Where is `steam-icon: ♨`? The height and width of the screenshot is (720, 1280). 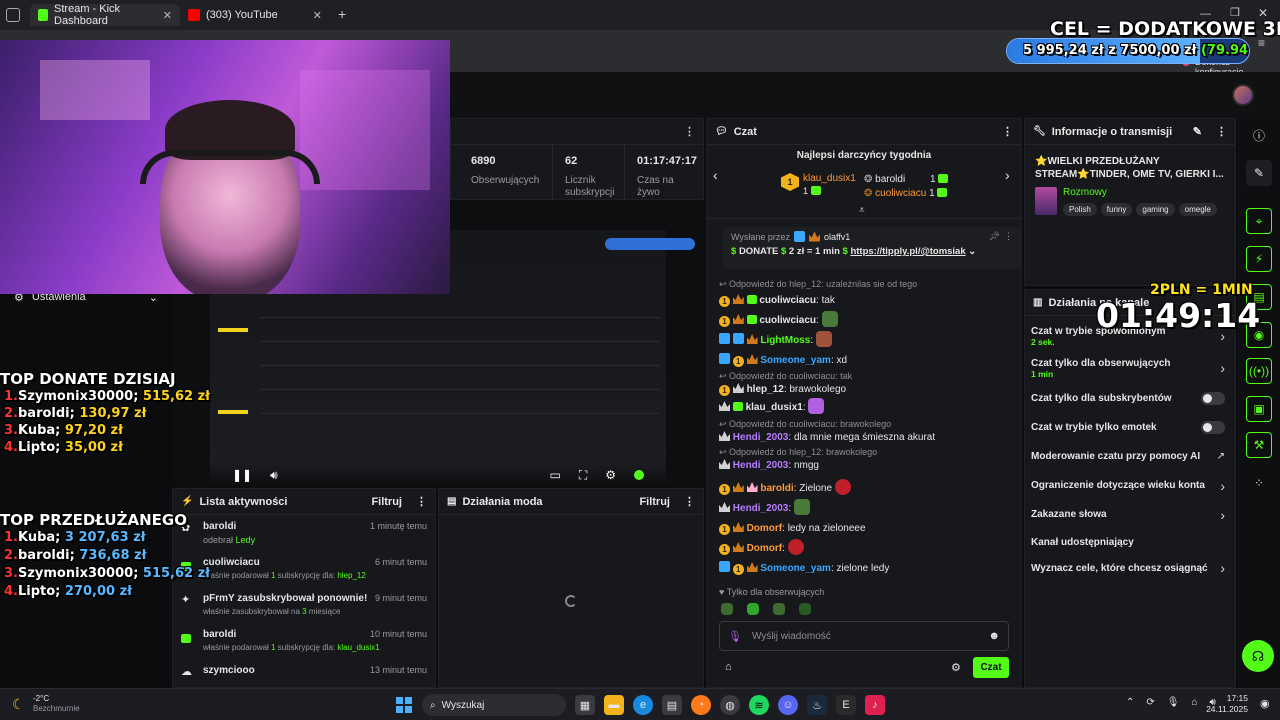 steam-icon: ♨ is located at coordinates (817, 705).